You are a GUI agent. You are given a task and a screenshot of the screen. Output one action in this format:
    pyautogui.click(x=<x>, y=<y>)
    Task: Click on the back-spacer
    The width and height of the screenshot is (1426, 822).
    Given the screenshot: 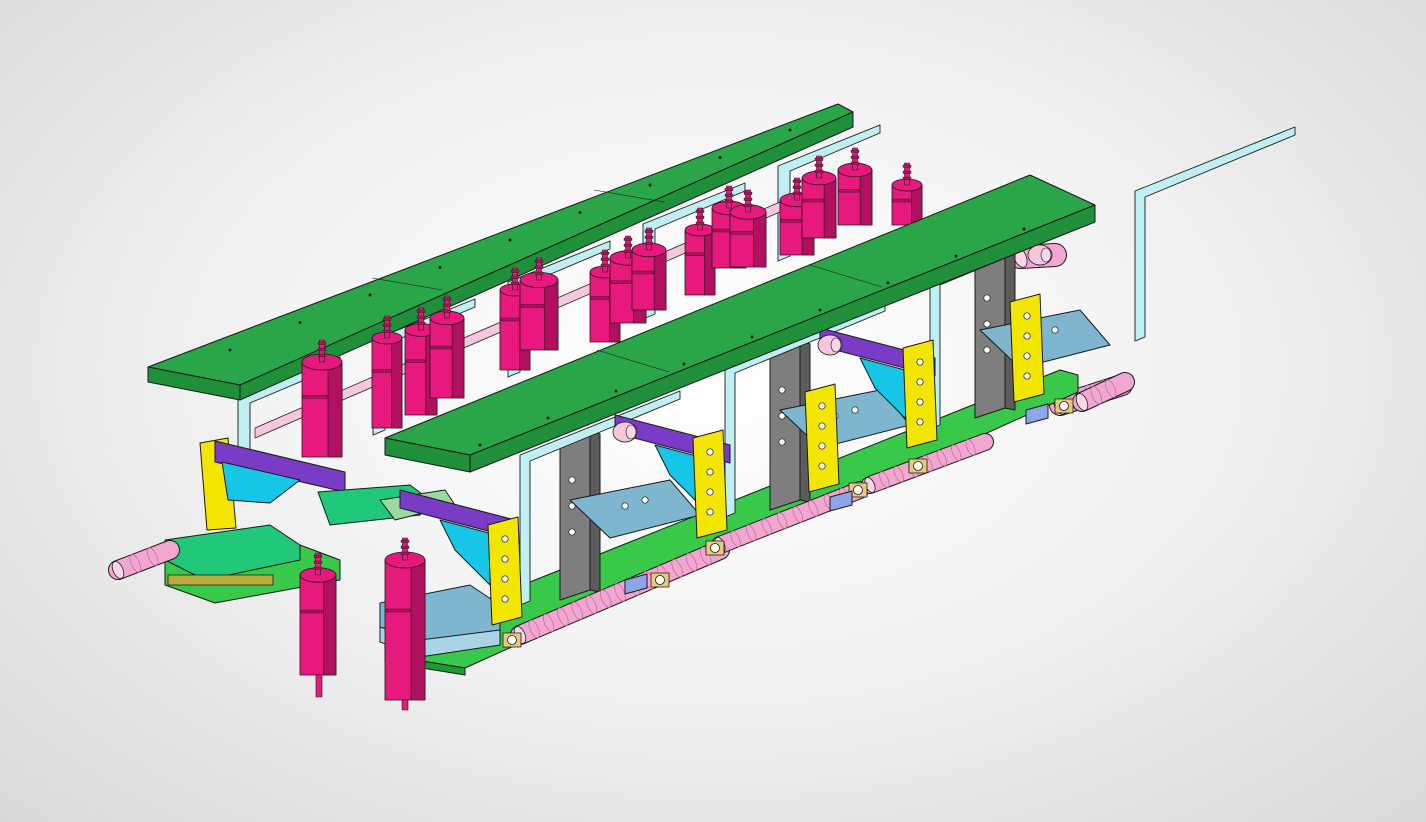 What is the action you would take?
    pyautogui.click(x=220, y=580)
    